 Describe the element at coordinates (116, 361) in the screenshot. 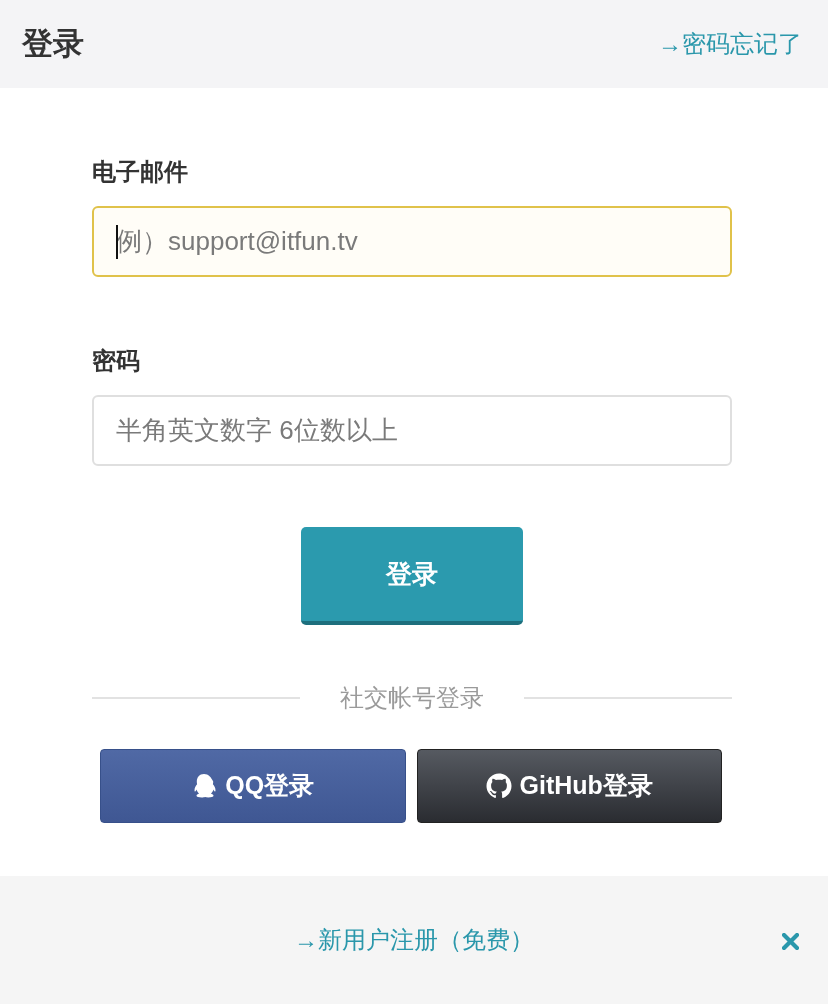

I see `field-label: 密码` at that location.